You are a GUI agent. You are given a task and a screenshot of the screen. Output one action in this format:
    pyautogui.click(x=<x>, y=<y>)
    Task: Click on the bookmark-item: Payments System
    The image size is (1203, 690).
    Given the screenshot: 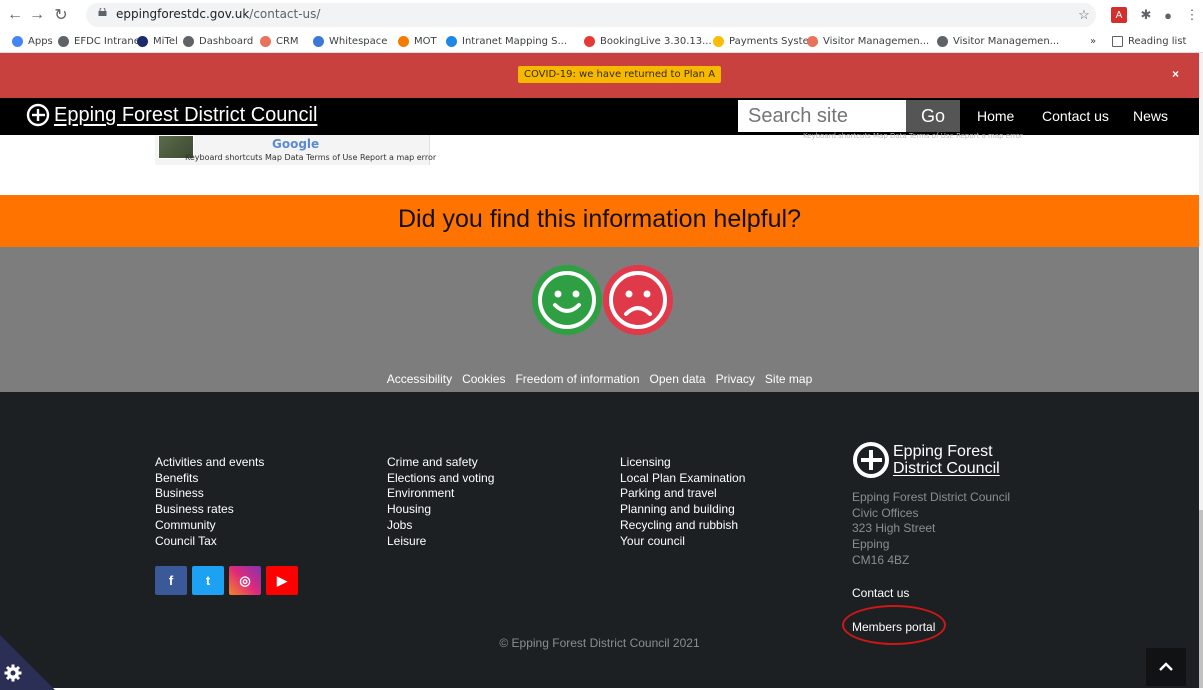 What is the action you would take?
    pyautogui.click(x=765, y=41)
    